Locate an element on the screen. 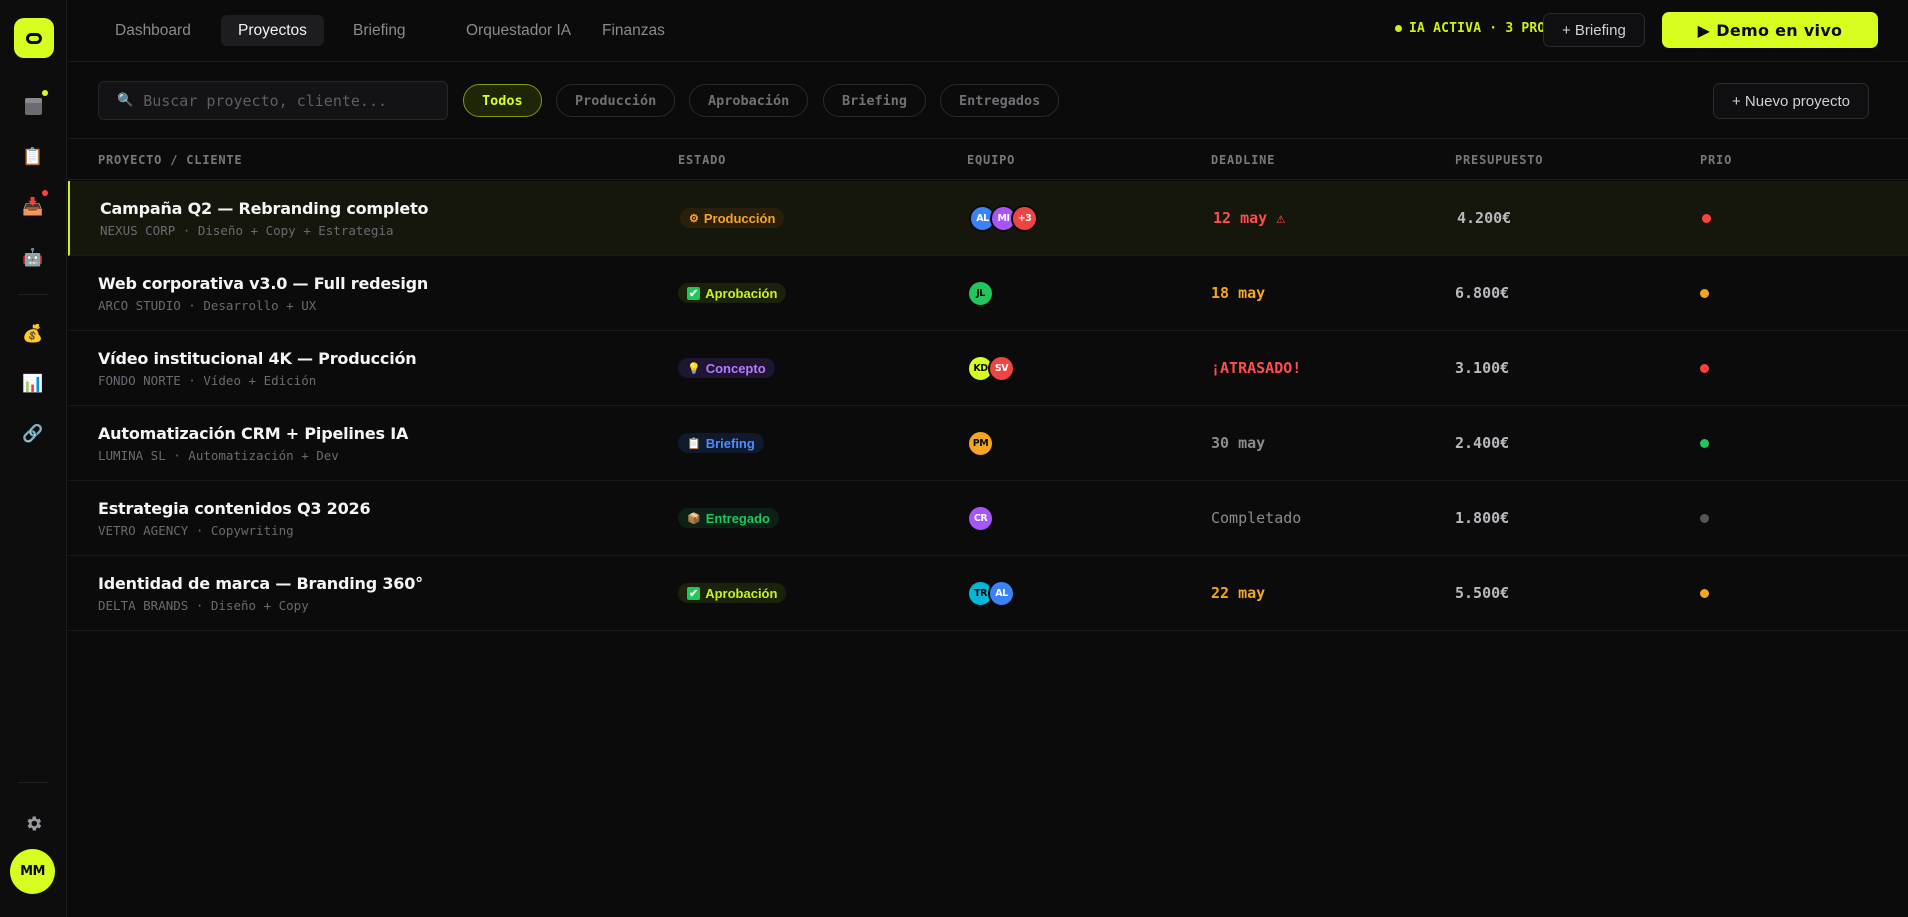 The width and height of the screenshot is (1908, 917). project-title: Identidad de marca — Branding 360° is located at coordinates (260, 583).